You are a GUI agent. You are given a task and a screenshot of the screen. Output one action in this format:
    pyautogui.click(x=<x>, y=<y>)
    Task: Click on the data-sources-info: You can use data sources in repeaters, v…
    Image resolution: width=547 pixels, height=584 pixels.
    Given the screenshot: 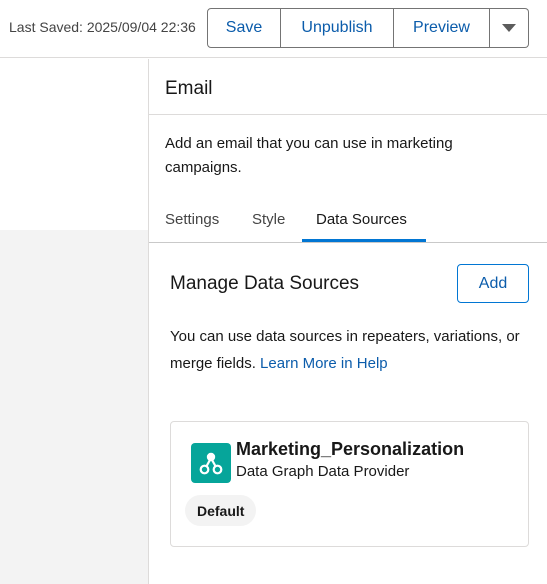 What is the action you would take?
    pyautogui.click(x=352, y=350)
    